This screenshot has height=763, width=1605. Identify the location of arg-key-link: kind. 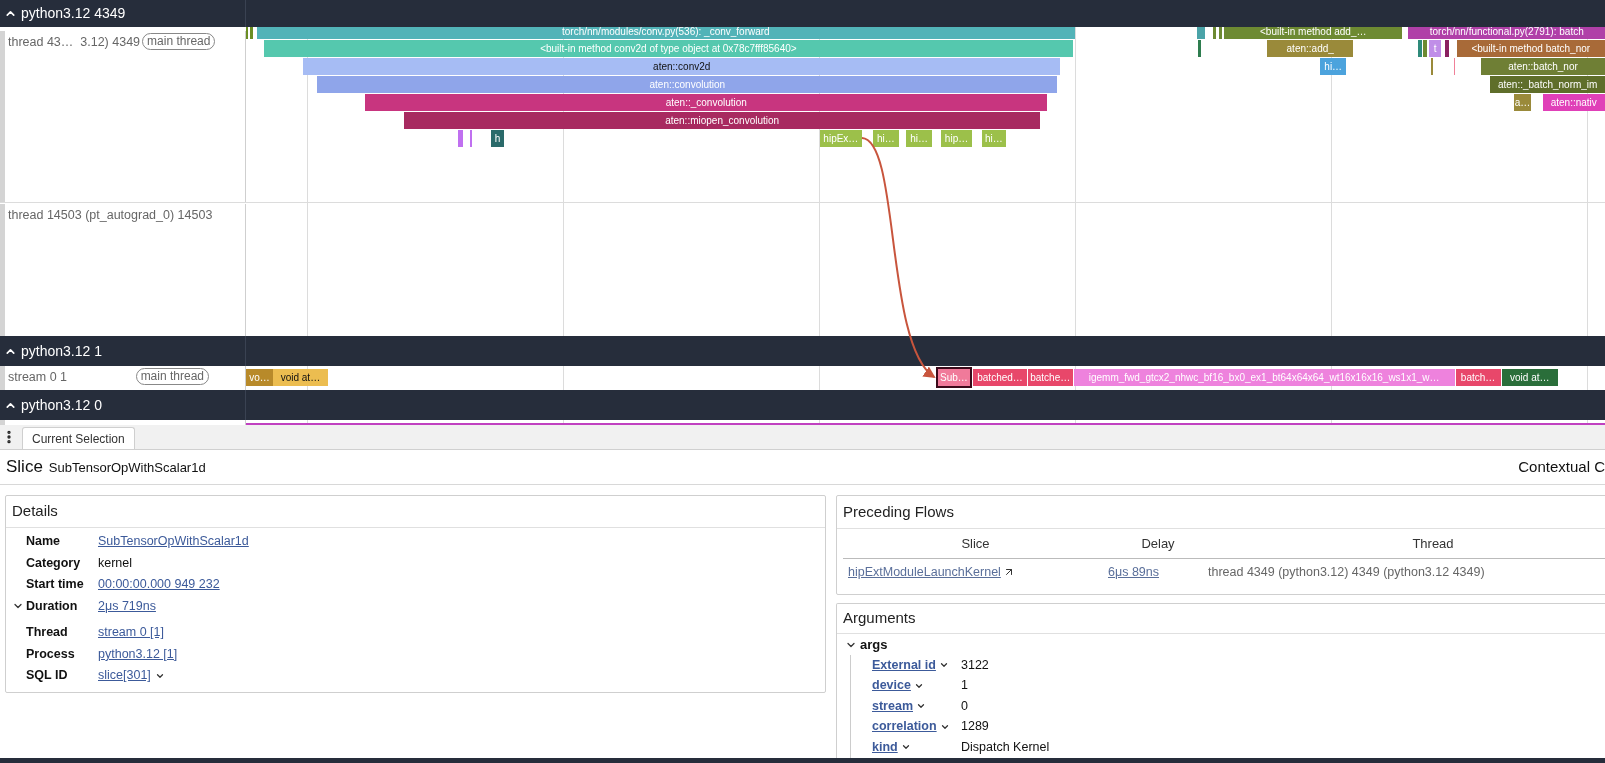
(885, 747).